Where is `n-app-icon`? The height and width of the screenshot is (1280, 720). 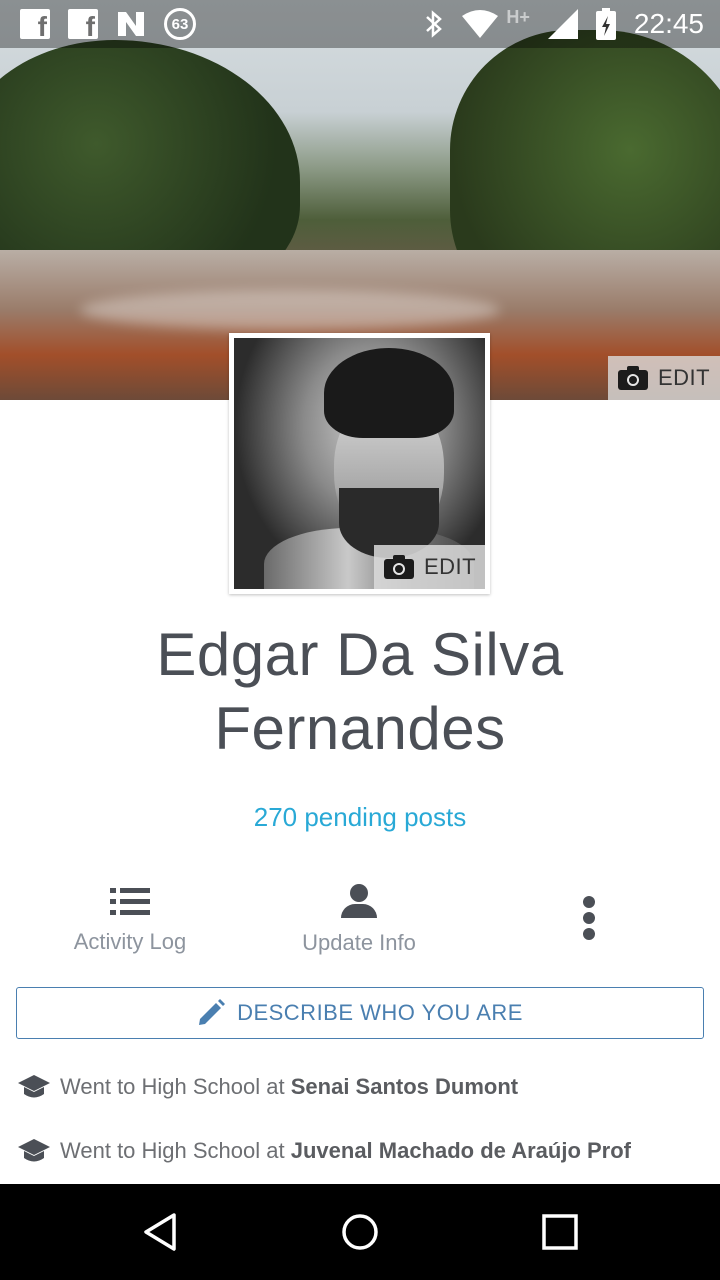 n-app-icon is located at coordinates (131, 24).